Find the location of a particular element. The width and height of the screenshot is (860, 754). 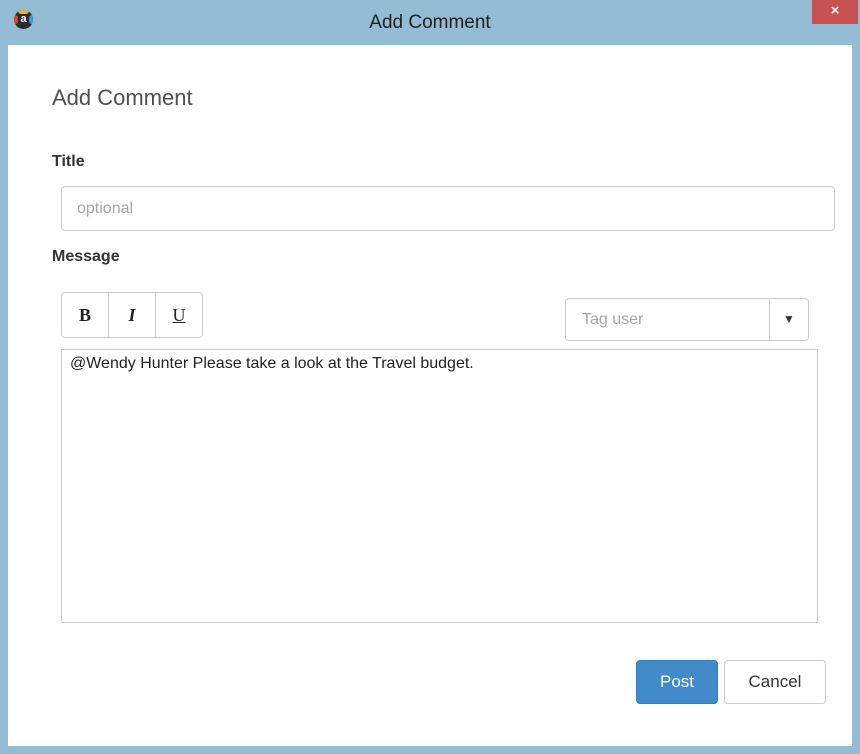

italic-icon: I is located at coordinates (132, 315).